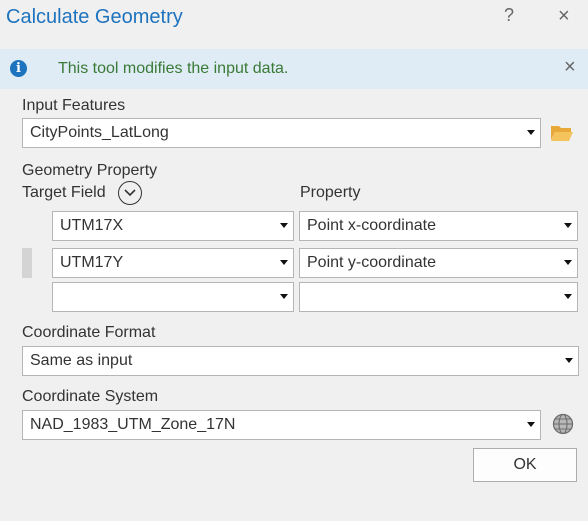 The width and height of the screenshot is (588, 521). I want to click on globe-icon, so click(563, 424).